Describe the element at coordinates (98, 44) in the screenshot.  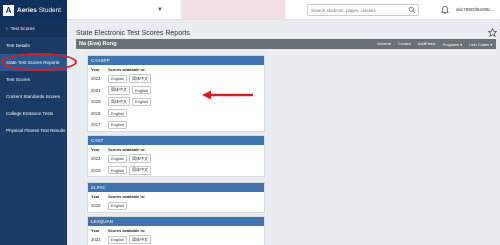
I see `student-name: Na (Eva) Rong` at that location.